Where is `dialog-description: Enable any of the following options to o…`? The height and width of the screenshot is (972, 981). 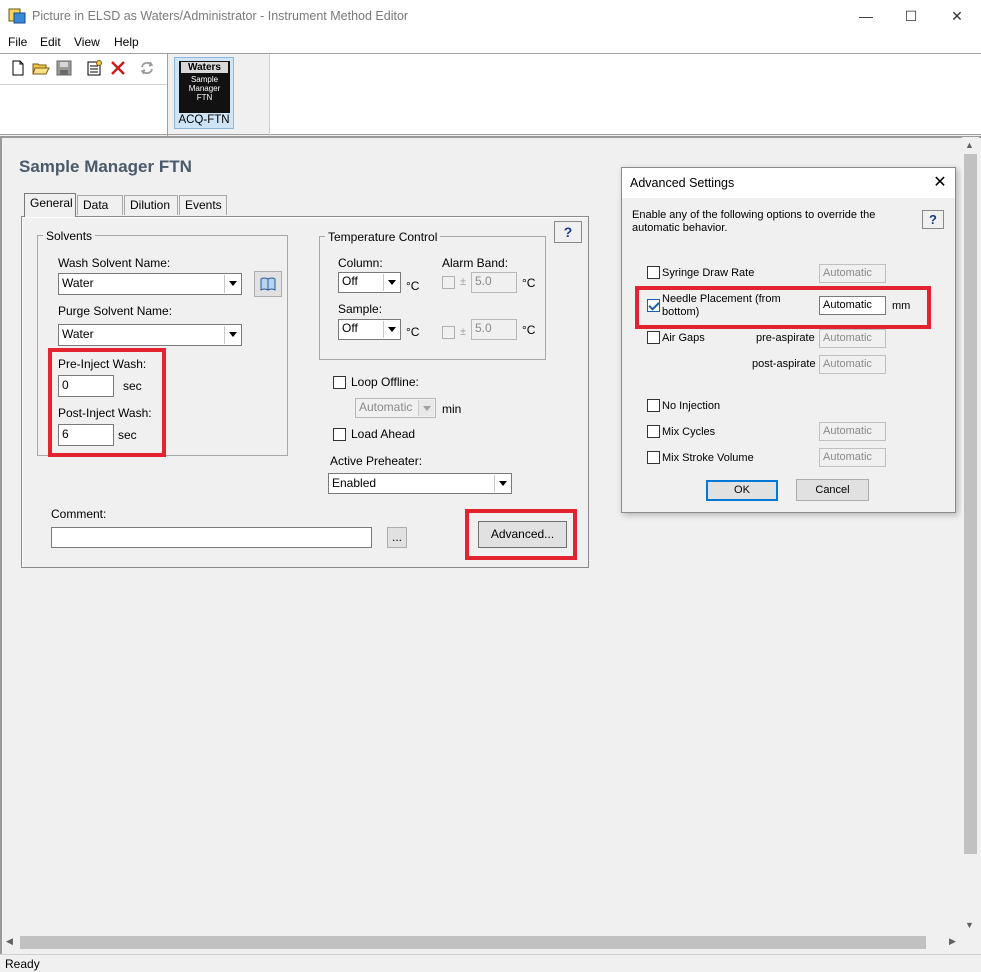 dialog-description: Enable any of the following options to o… is located at coordinates (754, 221).